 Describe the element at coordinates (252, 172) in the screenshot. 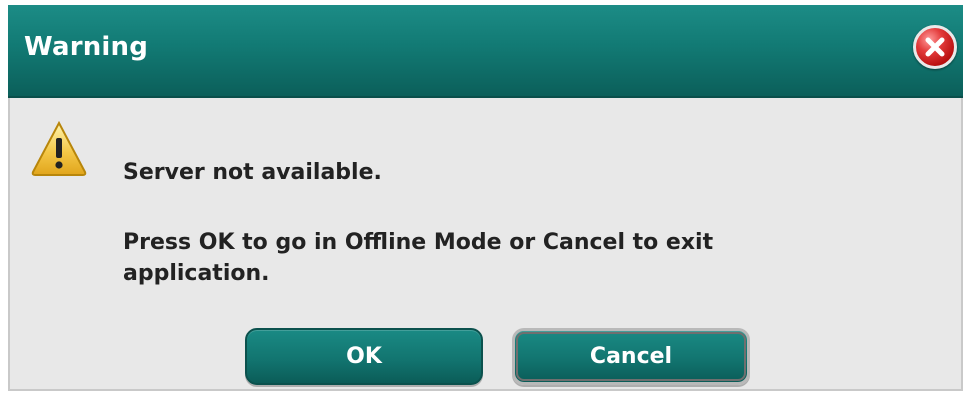

I see `message-server-unavailable: Server not available.` at that location.